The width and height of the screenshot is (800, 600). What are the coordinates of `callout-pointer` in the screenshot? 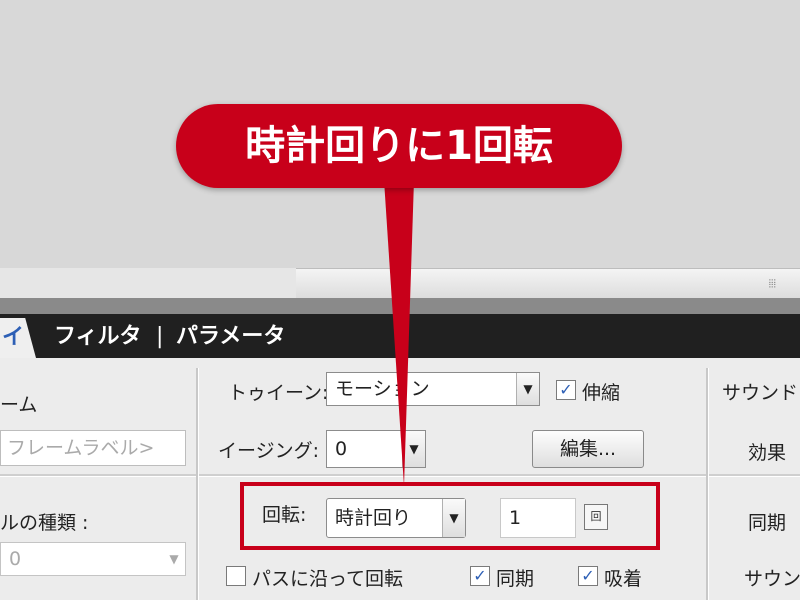 It's located at (399, 333).